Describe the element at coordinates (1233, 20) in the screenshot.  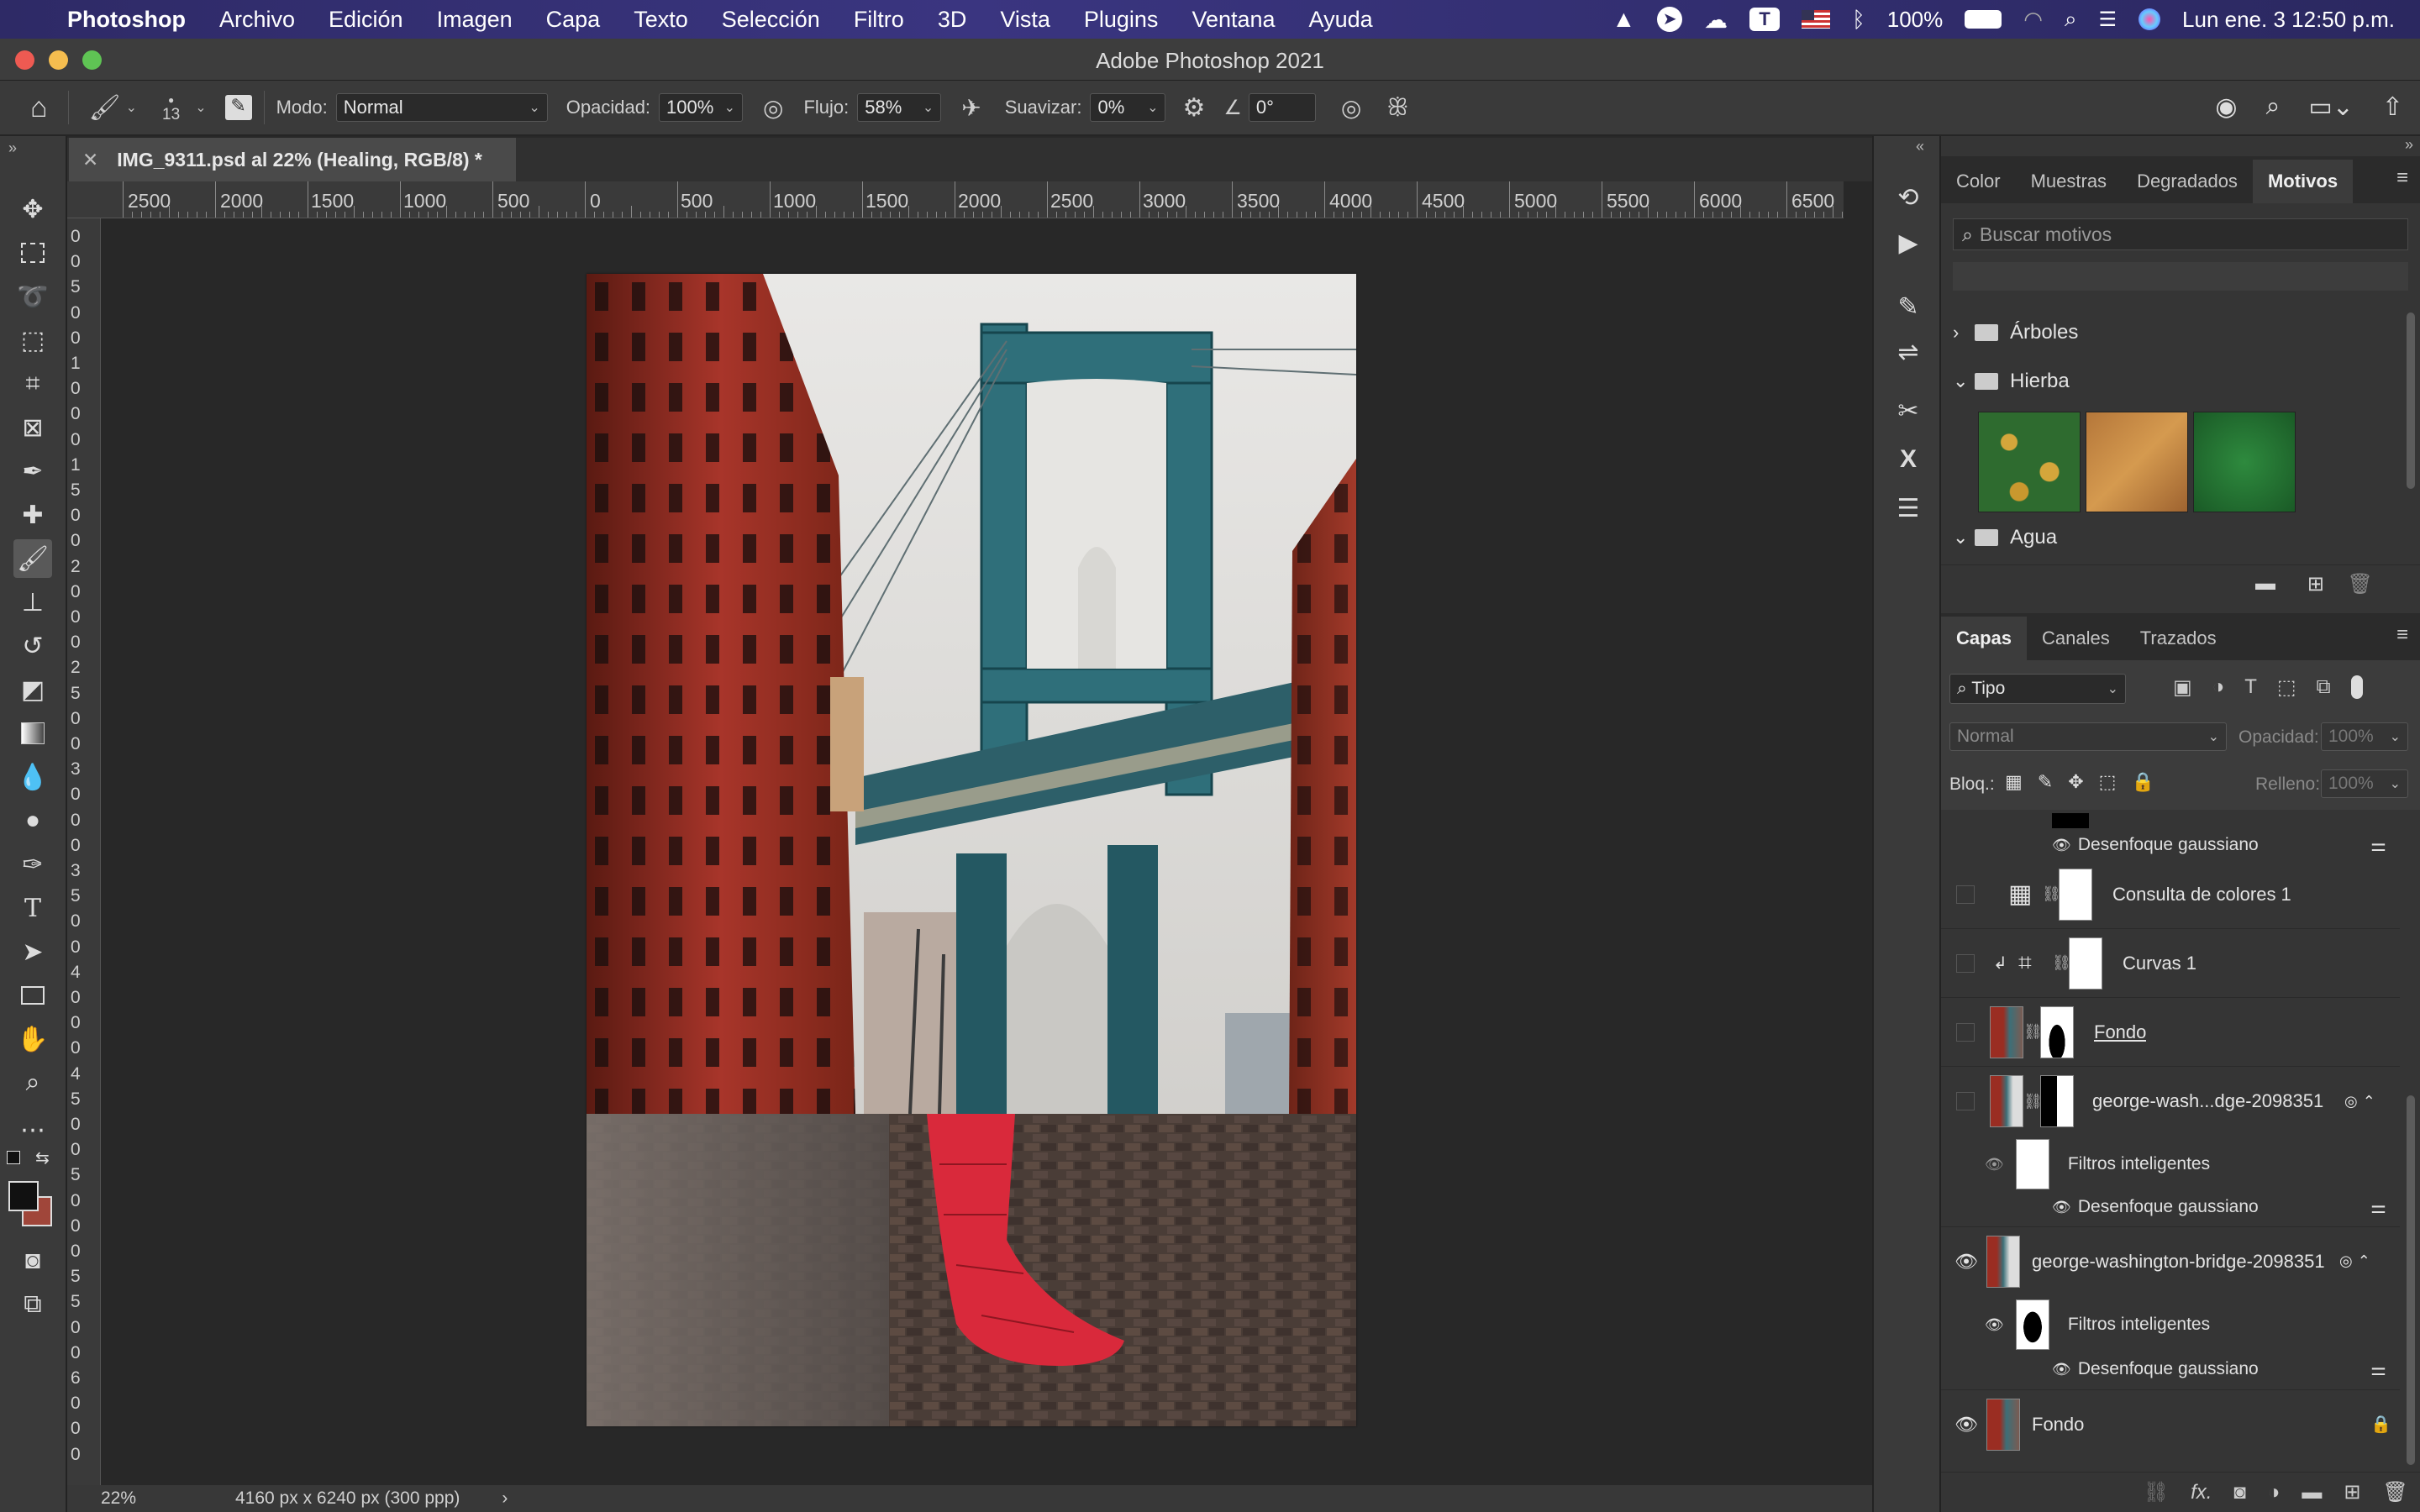
I see `menu-ventana: Ventana` at that location.